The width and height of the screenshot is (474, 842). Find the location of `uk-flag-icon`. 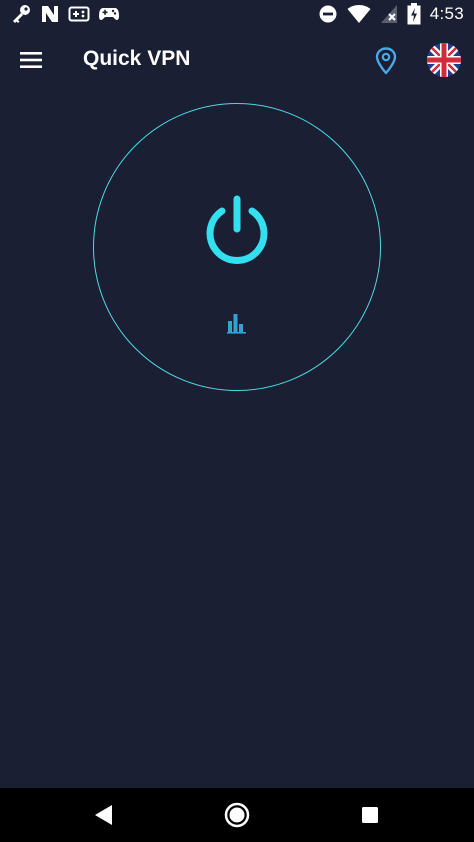

uk-flag-icon is located at coordinates (444, 60).